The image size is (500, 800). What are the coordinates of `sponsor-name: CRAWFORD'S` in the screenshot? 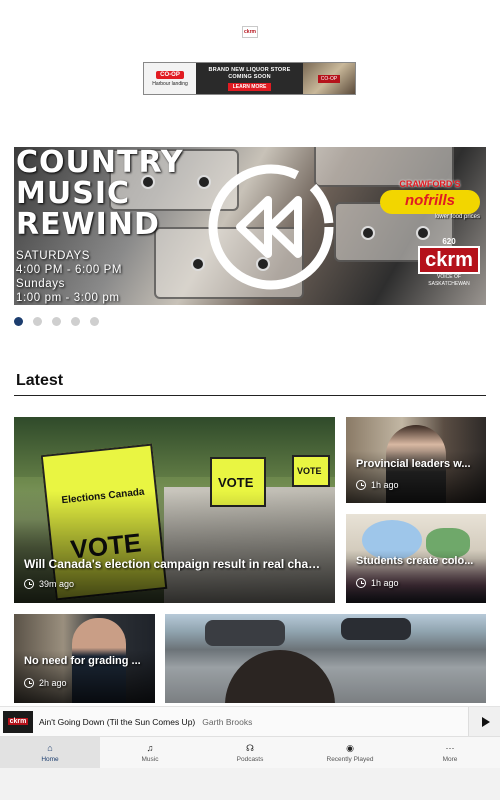 It's located at (430, 184).